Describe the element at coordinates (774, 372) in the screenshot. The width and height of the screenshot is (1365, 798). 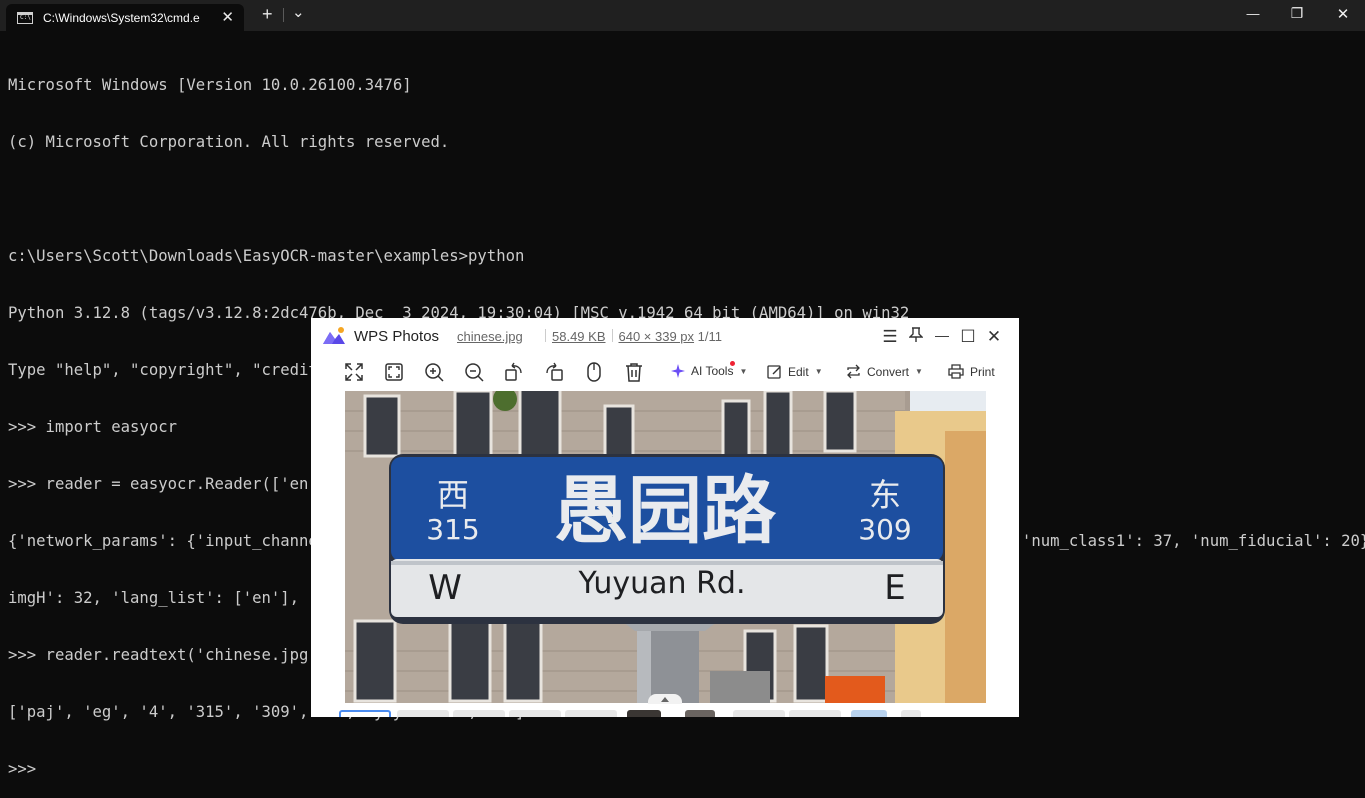
I see `edit-icon` at that location.